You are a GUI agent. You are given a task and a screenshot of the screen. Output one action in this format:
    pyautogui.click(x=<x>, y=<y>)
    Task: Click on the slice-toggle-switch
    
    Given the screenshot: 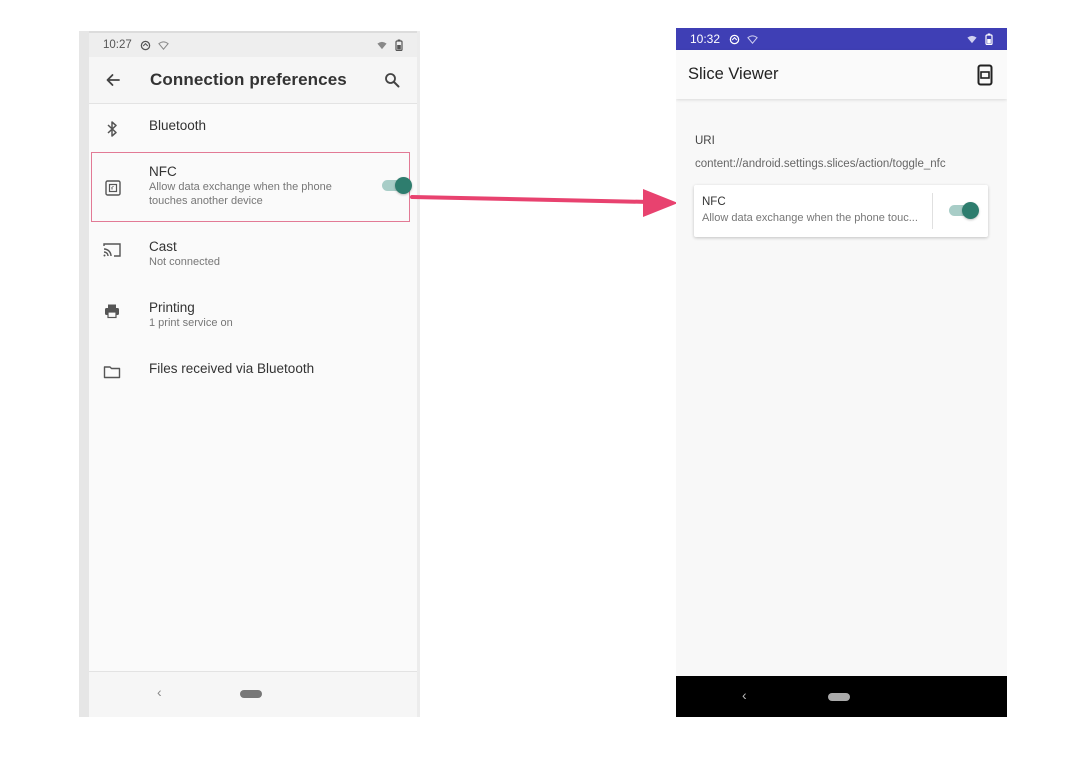 What is the action you would take?
    pyautogui.click(x=964, y=210)
    